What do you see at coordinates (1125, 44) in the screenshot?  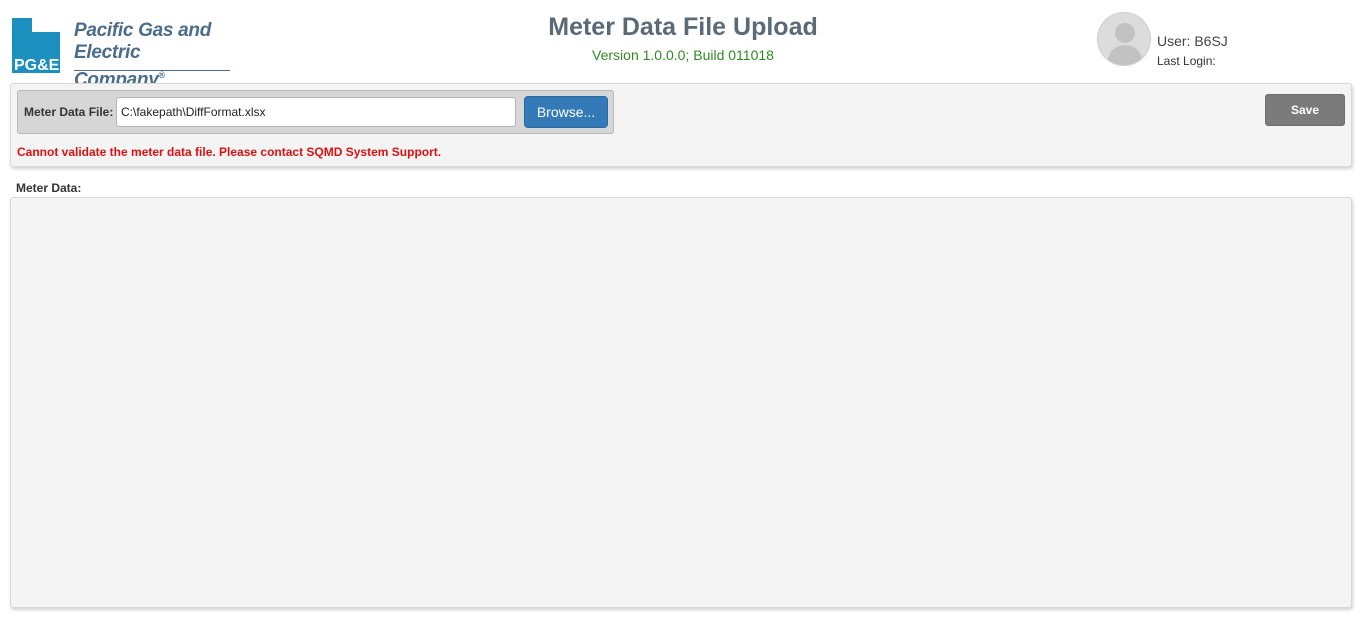 I see `avatar-graphic` at bounding box center [1125, 44].